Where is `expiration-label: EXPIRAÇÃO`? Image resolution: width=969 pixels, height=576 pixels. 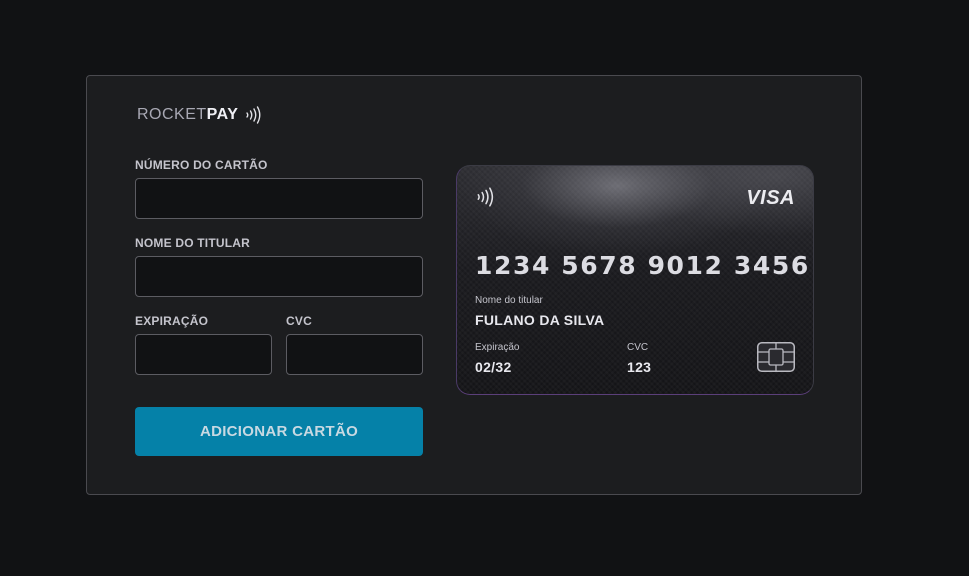
expiration-label: EXPIRAÇÃO is located at coordinates (172, 321).